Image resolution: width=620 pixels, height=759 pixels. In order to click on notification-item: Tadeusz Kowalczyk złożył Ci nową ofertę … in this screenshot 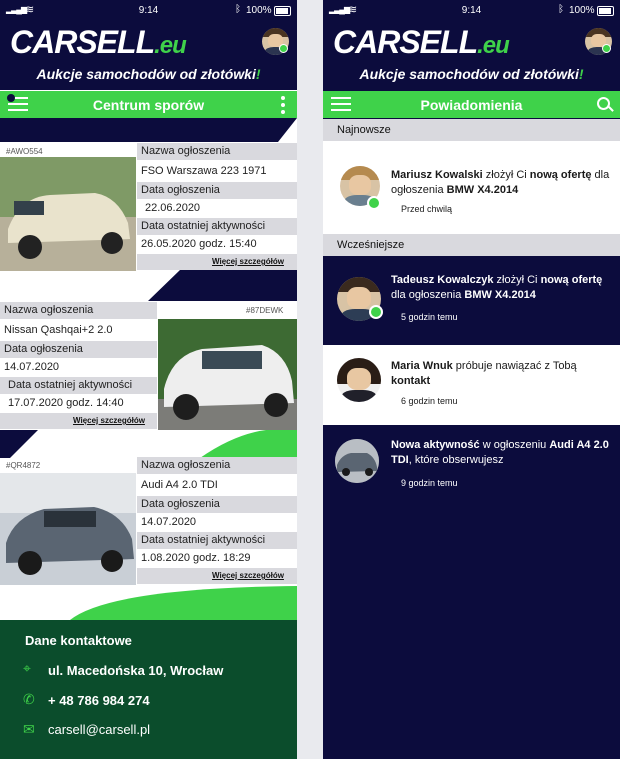, I will do `click(471, 300)`.